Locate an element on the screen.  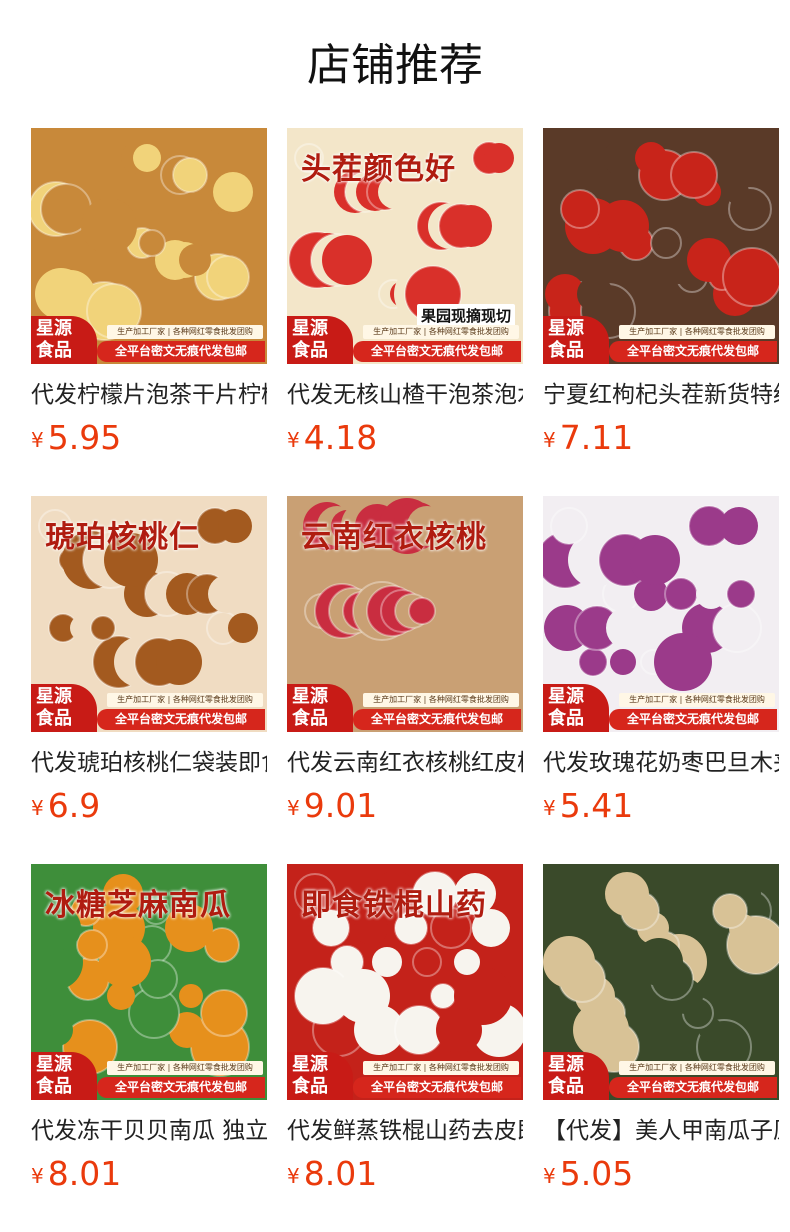
image-overlay-title: 头茬颜色好 is located at coordinates (378, 169).